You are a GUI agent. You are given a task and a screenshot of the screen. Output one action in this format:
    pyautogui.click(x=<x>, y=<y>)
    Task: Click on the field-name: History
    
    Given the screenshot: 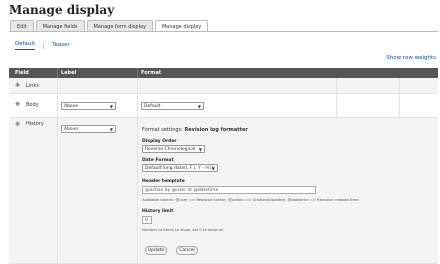 What is the action you would take?
    pyautogui.click(x=35, y=124)
    